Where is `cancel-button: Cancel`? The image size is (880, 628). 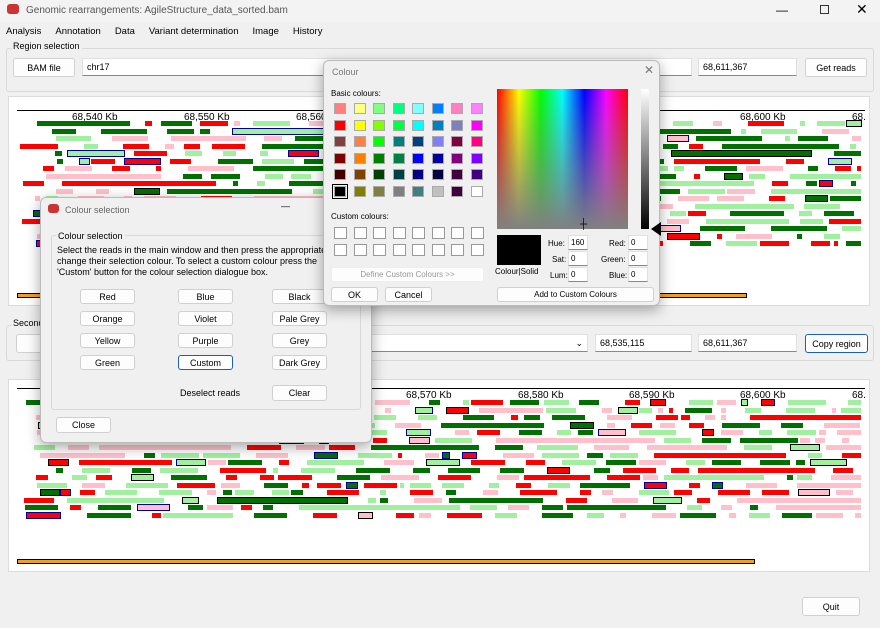 cancel-button: Cancel is located at coordinates (408, 294).